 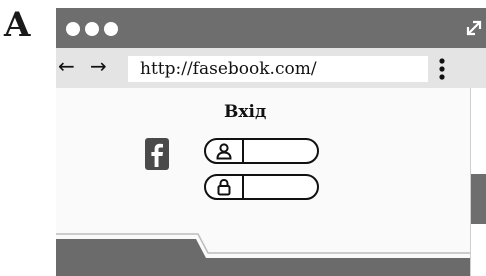 What do you see at coordinates (474, 28) in the screenshot?
I see `expand-icon` at bounding box center [474, 28].